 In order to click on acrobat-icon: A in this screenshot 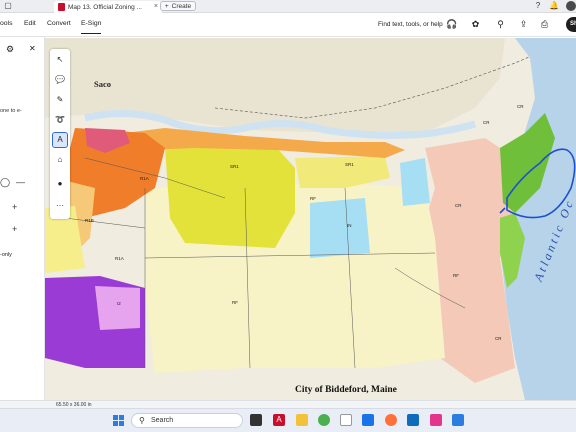, I will do `click(279, 420)`.